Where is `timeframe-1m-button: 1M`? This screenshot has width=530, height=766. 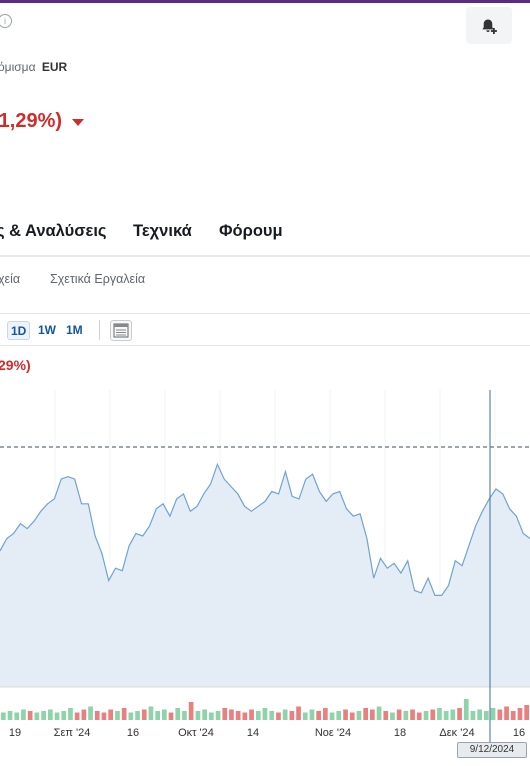 timeframe-1m-button: 1M is located at coordinates (74, 330).